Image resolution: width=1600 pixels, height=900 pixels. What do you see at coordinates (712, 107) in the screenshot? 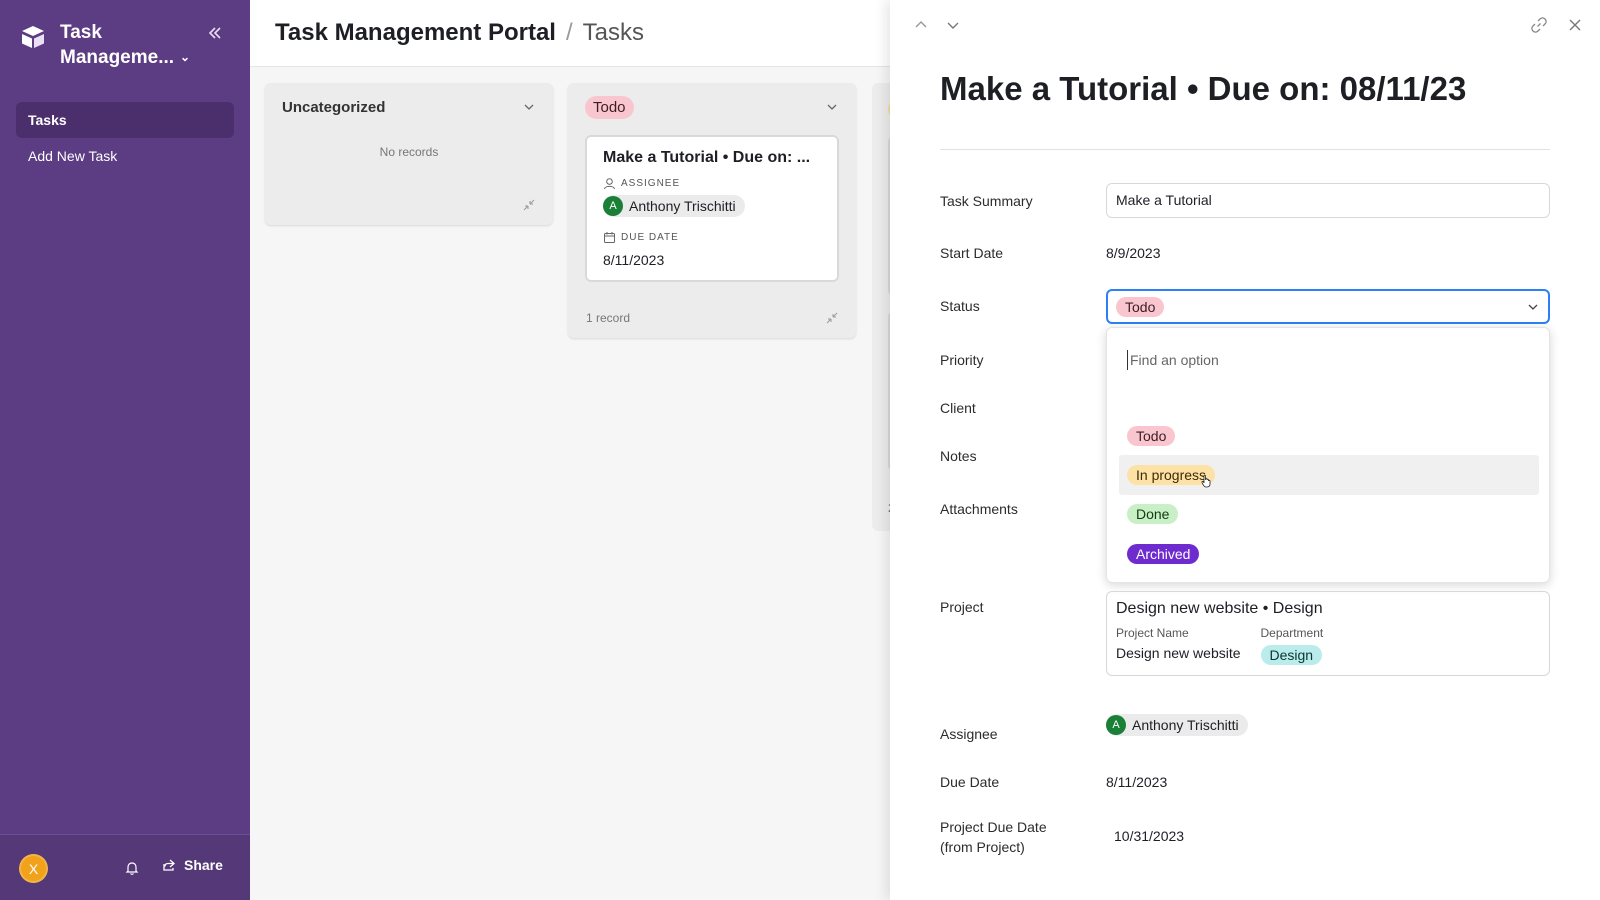
I see `column-header: Todo` at bounding box center [712, 107].